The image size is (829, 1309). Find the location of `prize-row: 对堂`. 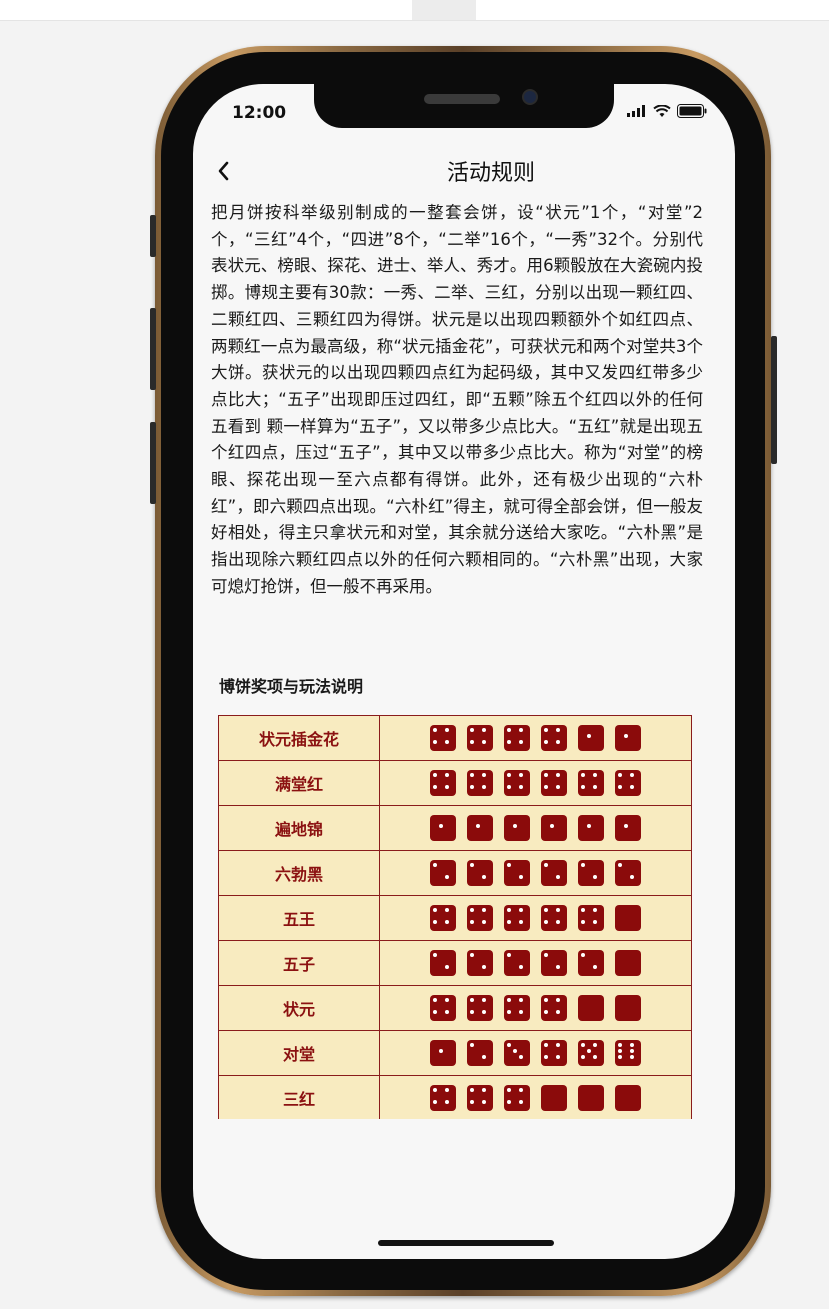

prize-row: 对堂 is located at coordinates (455, 1053).